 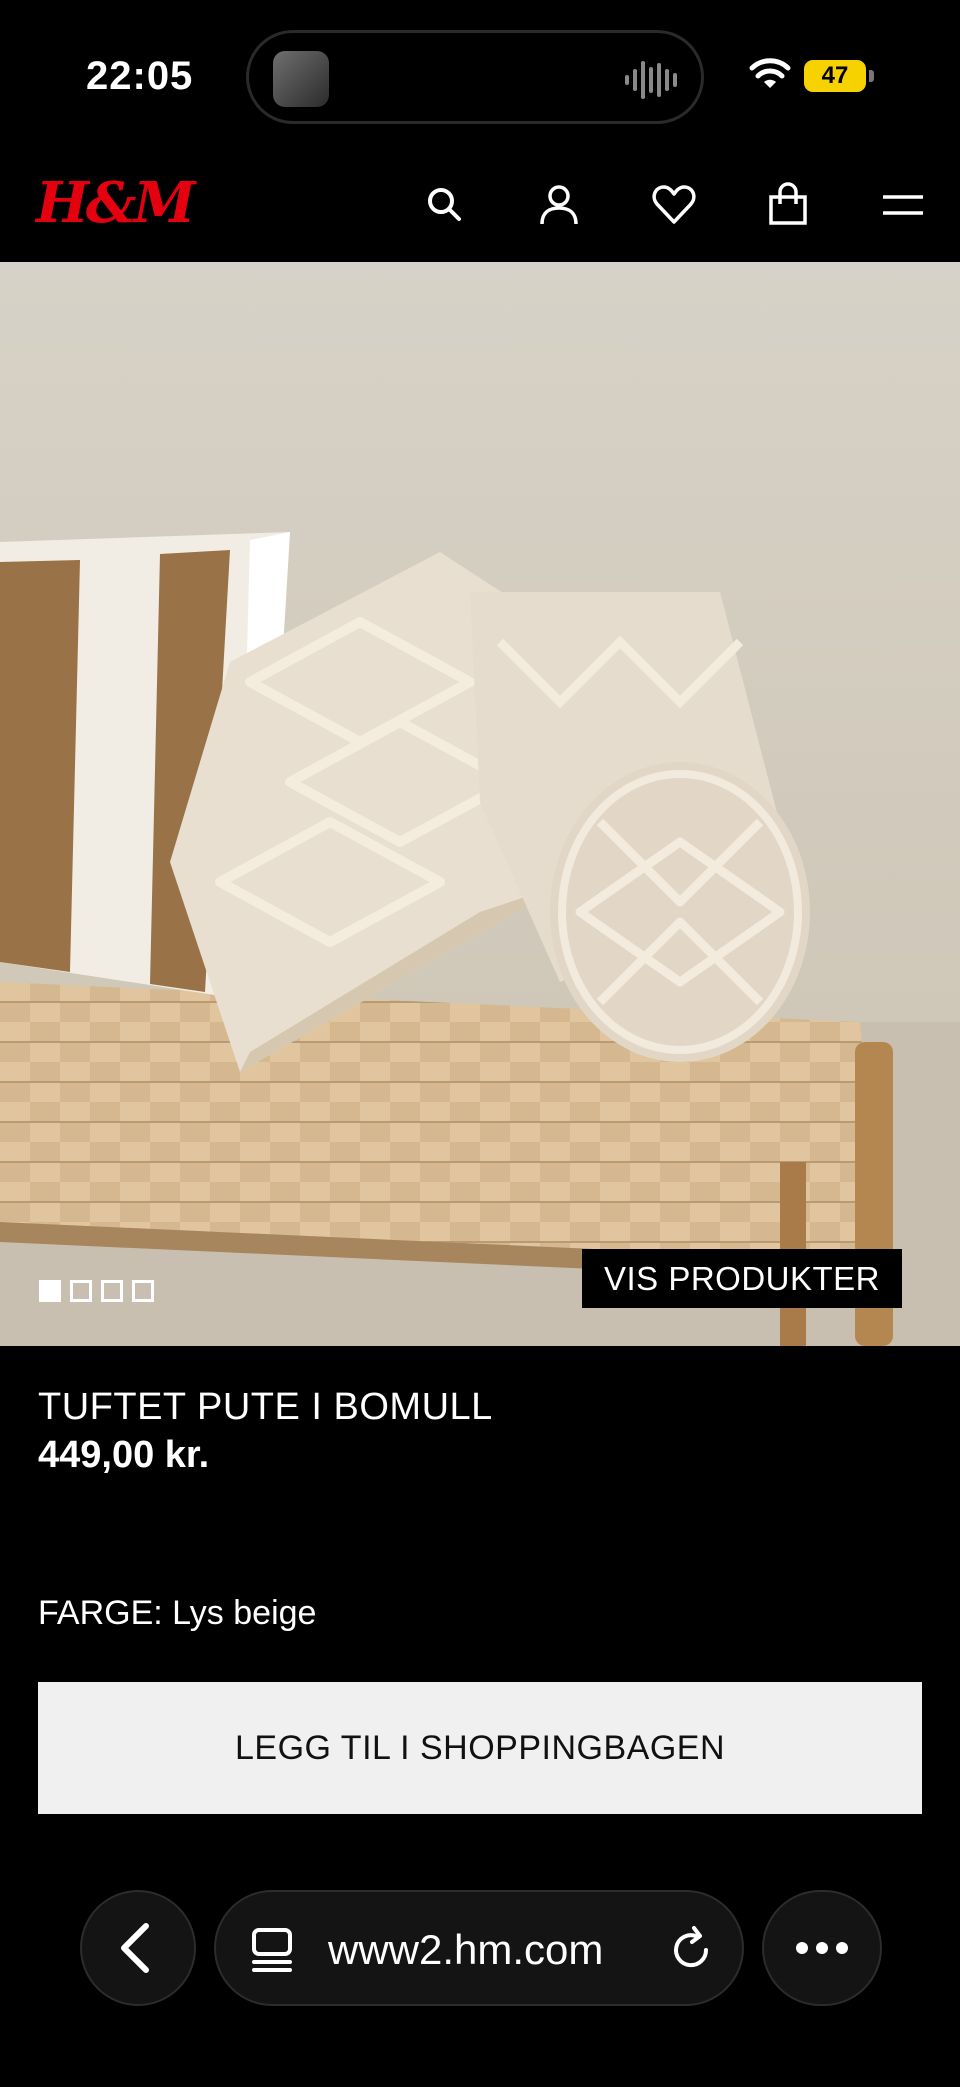 What do you see at coordinates (559, 205) in the screenshot?
I see `account-icon` at bounding box center [559, 205].